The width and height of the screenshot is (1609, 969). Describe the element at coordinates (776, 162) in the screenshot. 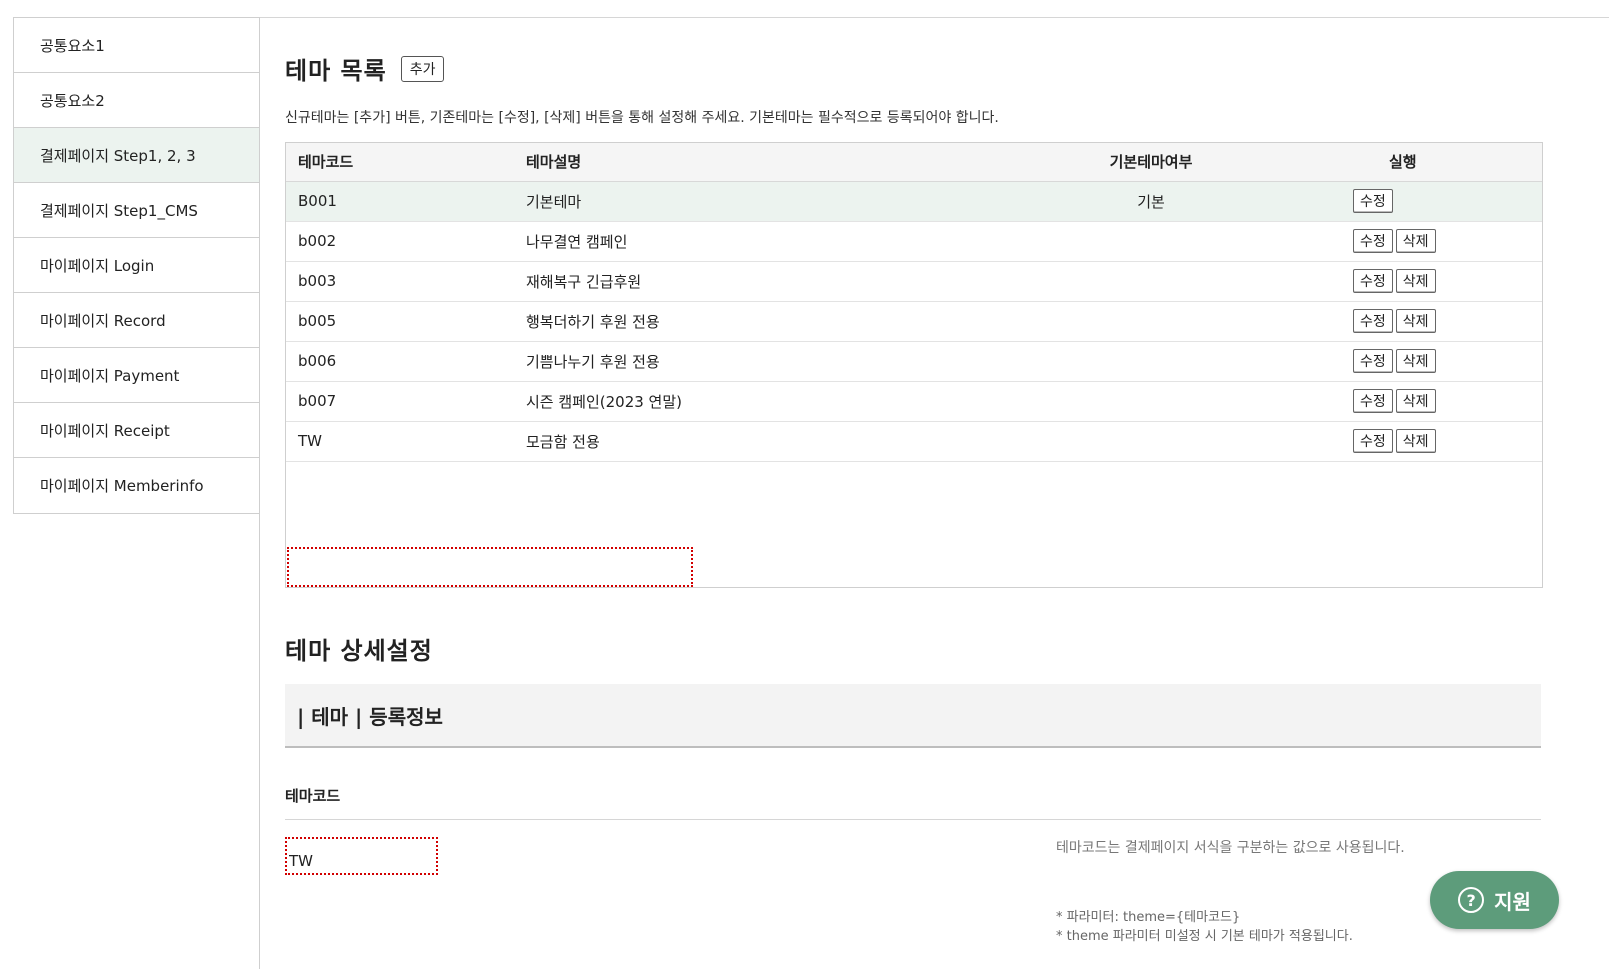

I see `column-header-description: 테마설명` at that location.